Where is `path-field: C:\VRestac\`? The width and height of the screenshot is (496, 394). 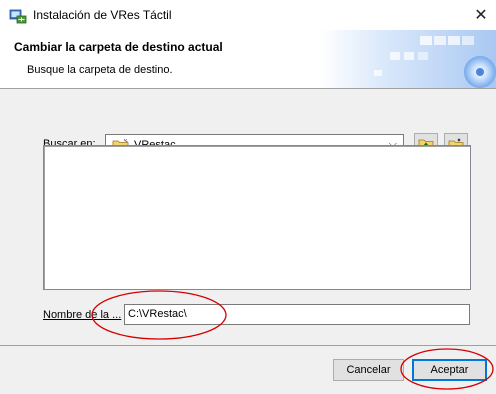
path-field: C:\VRestac\ is located at coordinates (297, 314).